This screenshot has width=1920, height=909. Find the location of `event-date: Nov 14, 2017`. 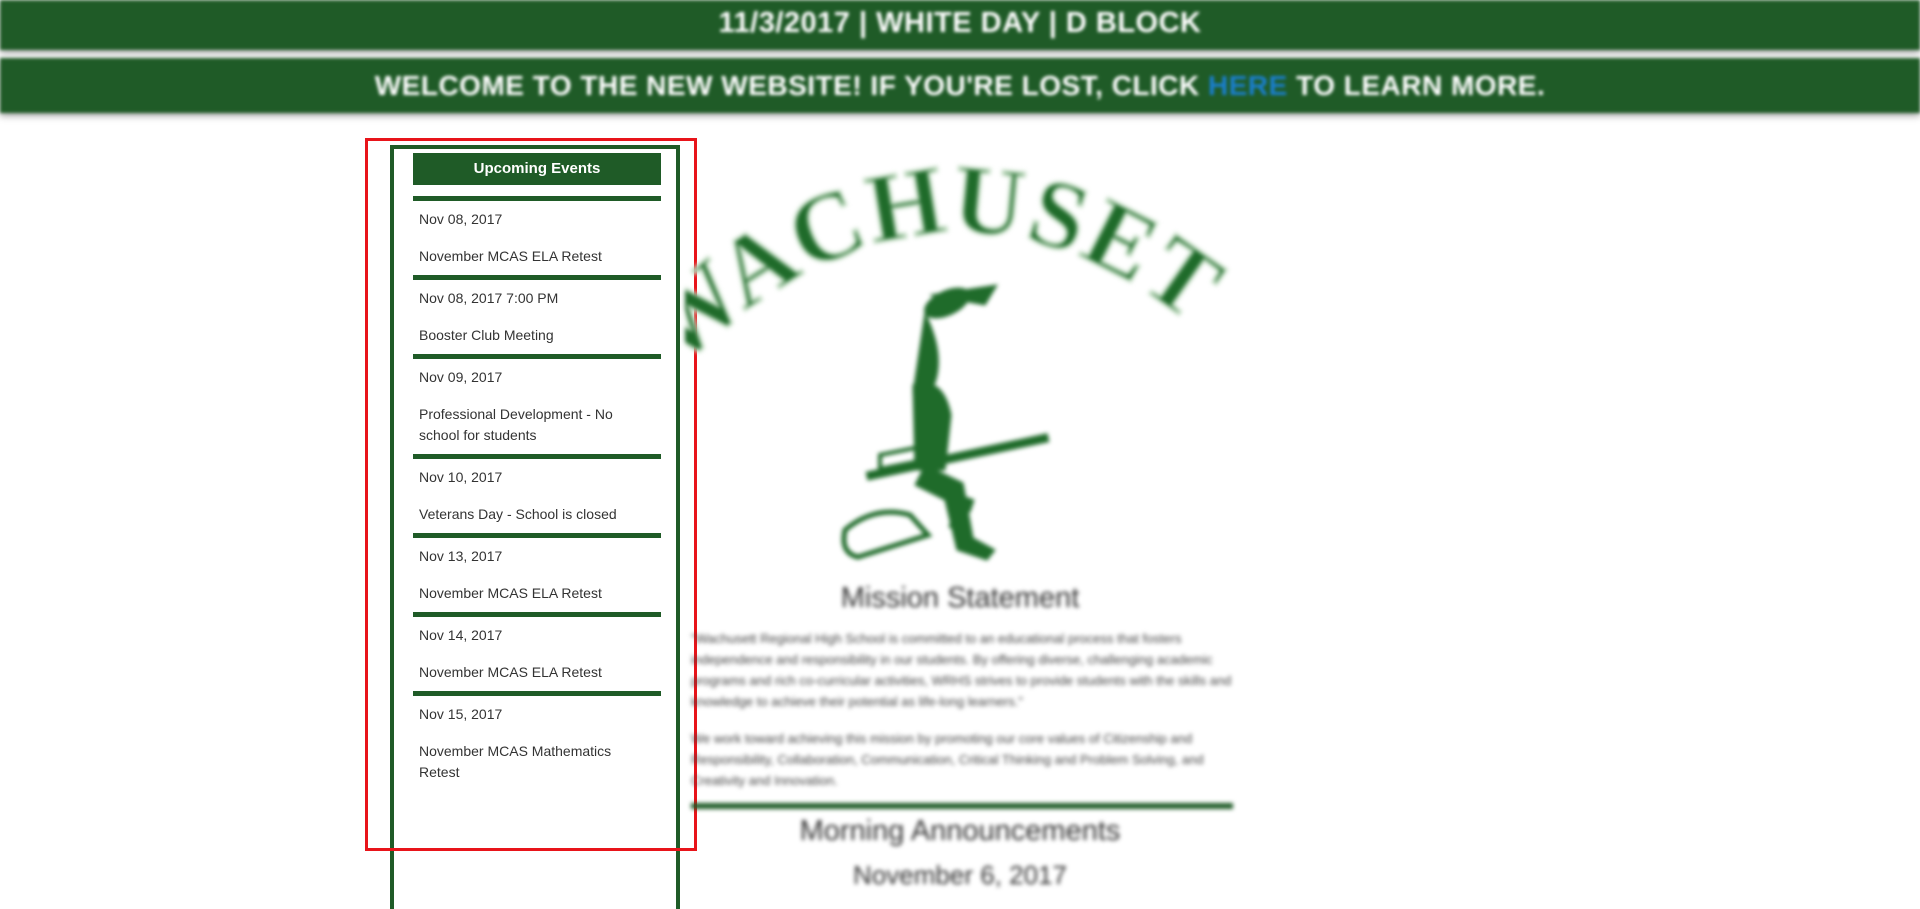

event-date: Nov 14, 2017 is located at coordinates (461, 635).